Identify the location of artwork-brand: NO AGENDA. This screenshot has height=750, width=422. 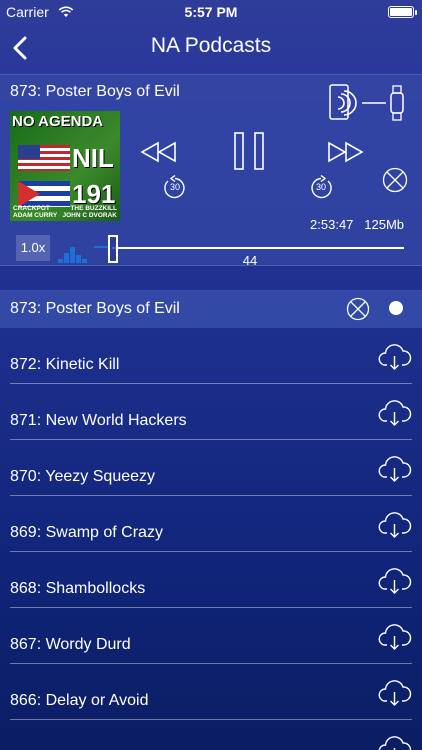
(58, 121).